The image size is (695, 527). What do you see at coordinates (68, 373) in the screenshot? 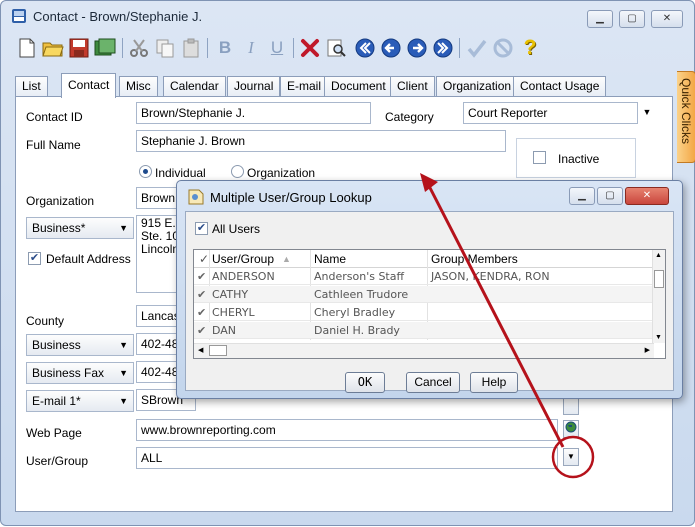
I see `fax-type-value: Business Fax` at bounding box center [68, 373].